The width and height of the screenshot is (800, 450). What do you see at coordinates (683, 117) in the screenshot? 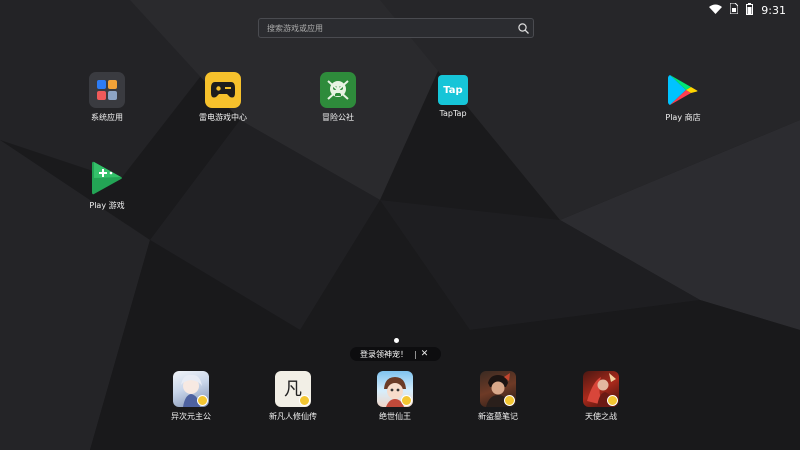
I see `app-label: Play 商店` at bounding box center [683, 117].